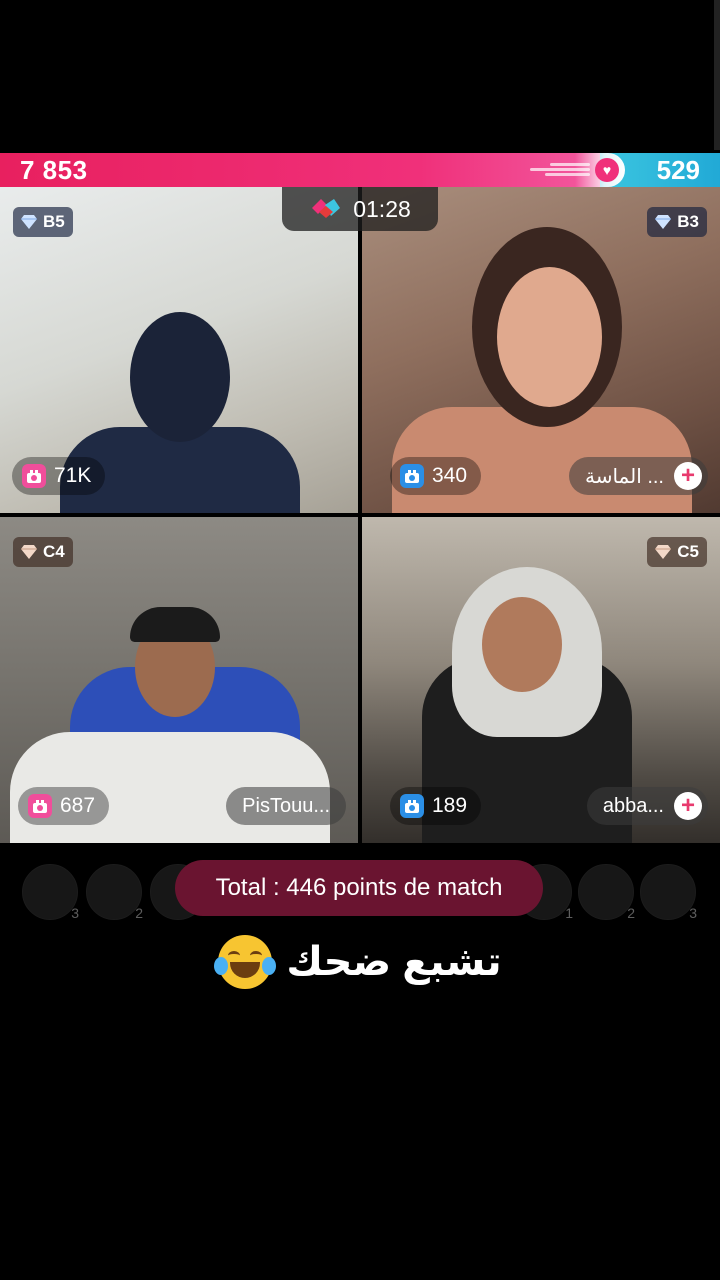 The height and width of the screenshot is (1280, 720). I want to click on gift-points-pill: 189, so click(436, 806).